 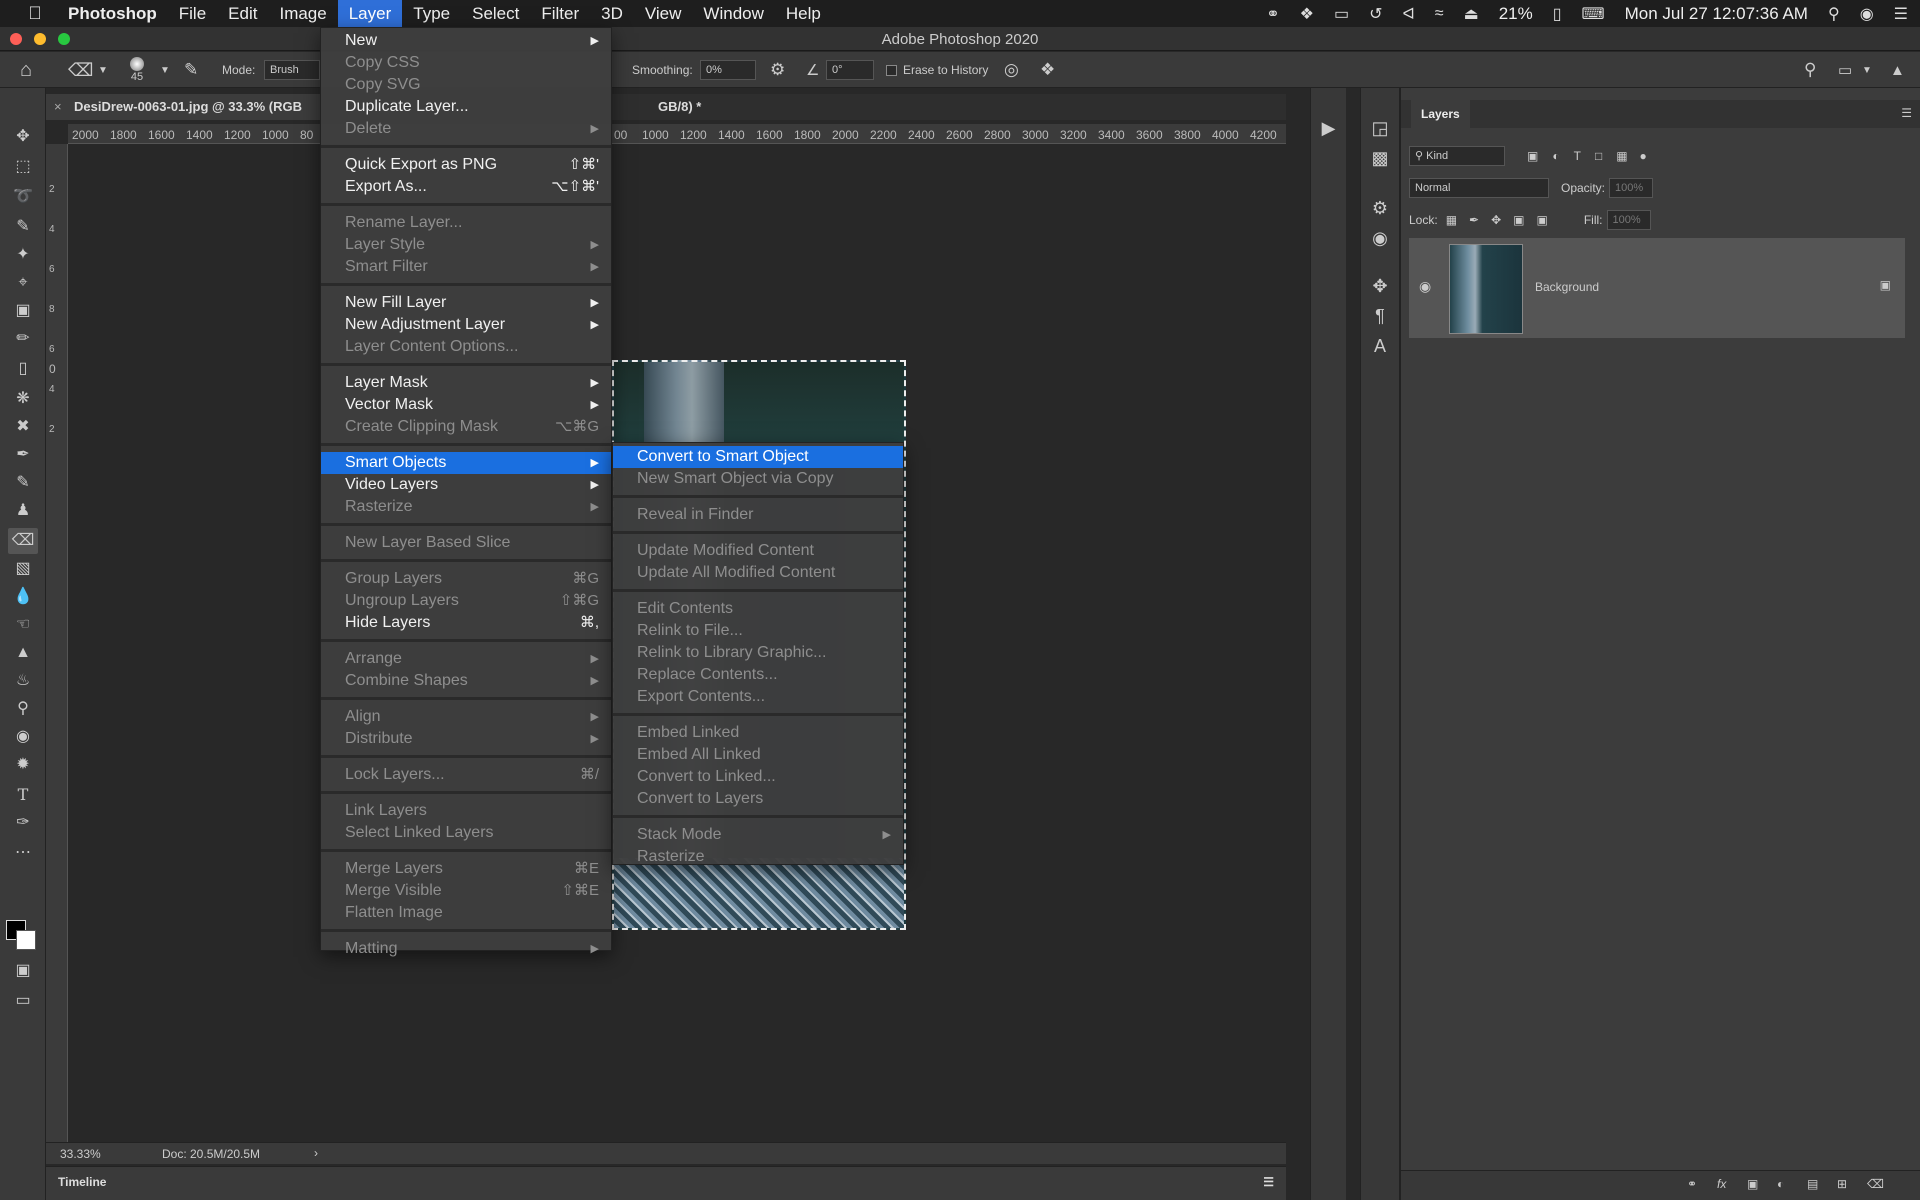 I want to click on siri-icon: ◉, so click(x=1867, y=14).